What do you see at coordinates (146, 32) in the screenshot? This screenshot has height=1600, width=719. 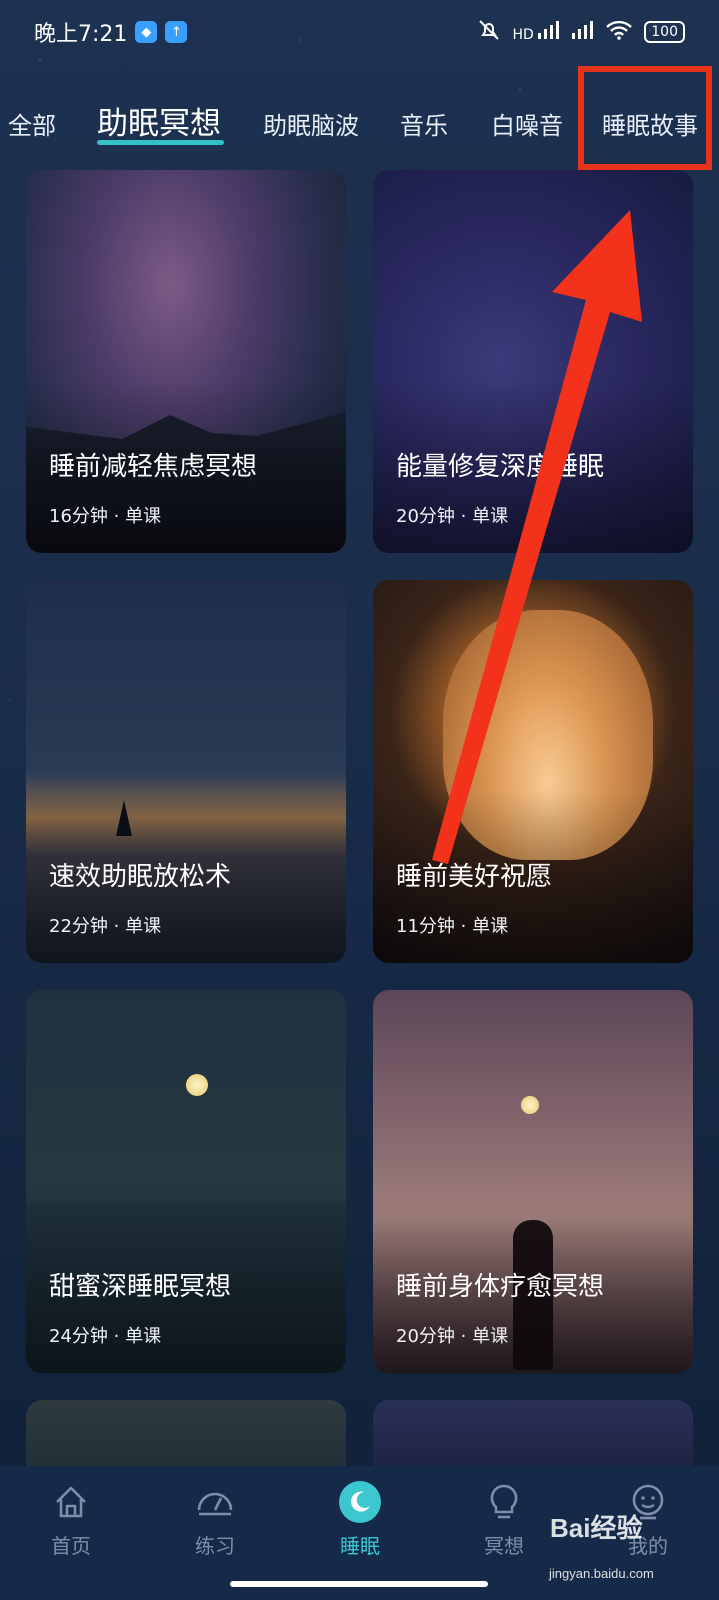 I see `app-notification-icon: ◆` at bounding box center [146, 32].